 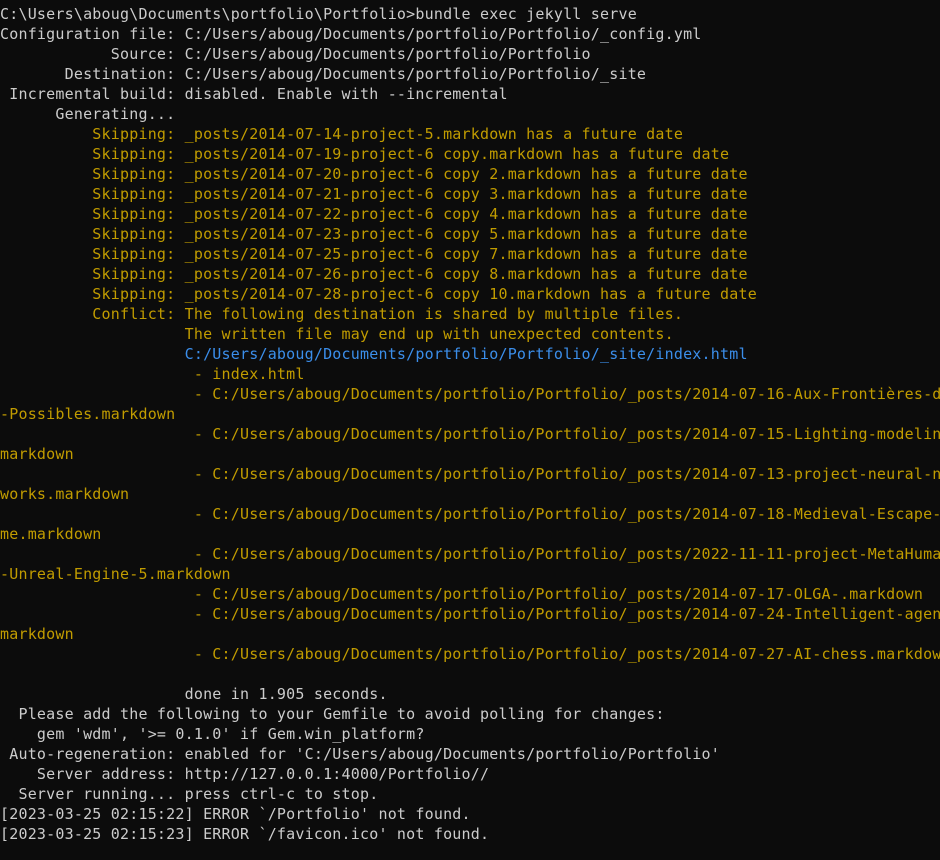 I want to click on terminal-line: -Unreal-Engine-5.markdown, so click(x=115, y=574).